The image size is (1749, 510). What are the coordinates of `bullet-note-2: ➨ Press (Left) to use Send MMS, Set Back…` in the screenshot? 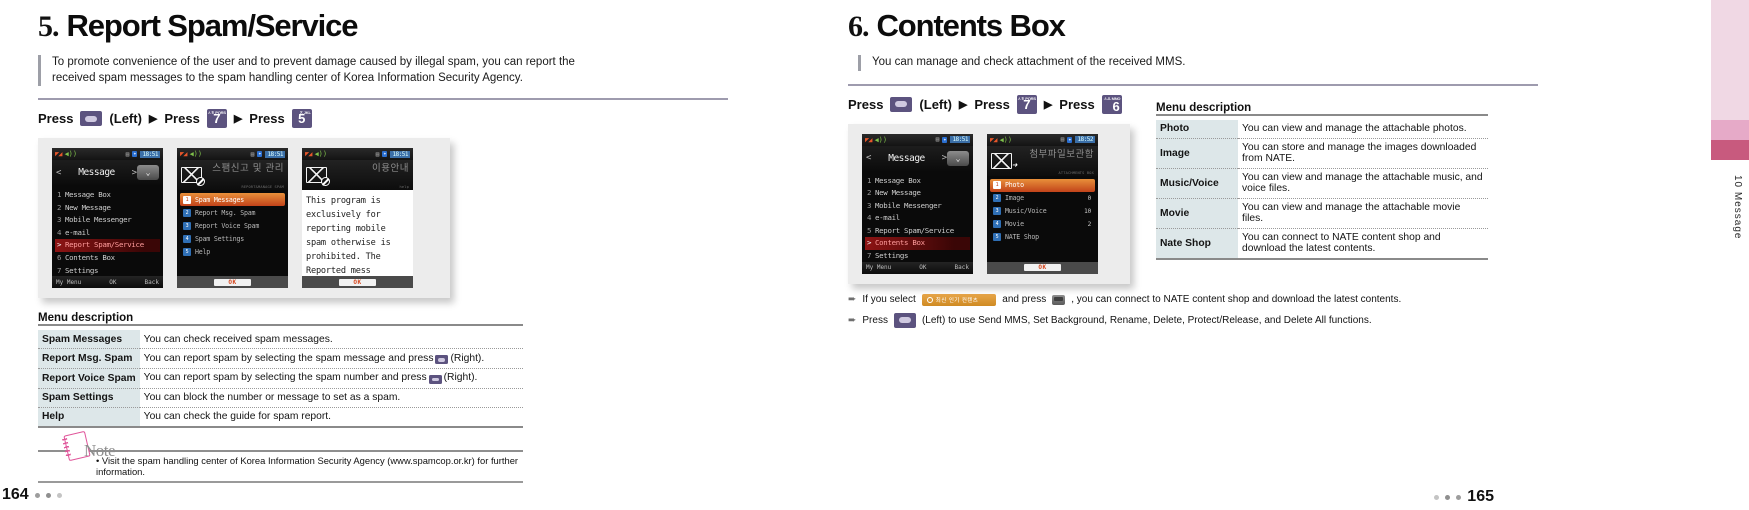 It's located at (1214, 320).